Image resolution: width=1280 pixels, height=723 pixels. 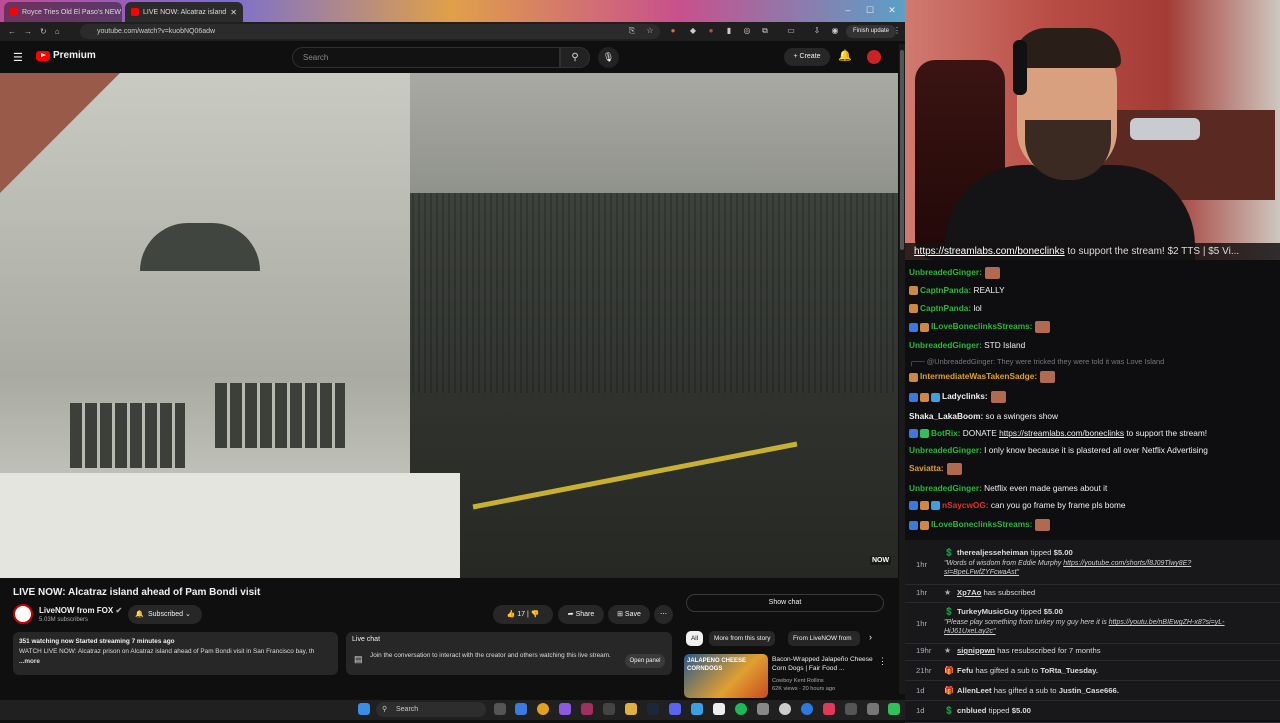 I want to click on alert-target: ToRta_Tuesday., so click(x=1069, y=670).